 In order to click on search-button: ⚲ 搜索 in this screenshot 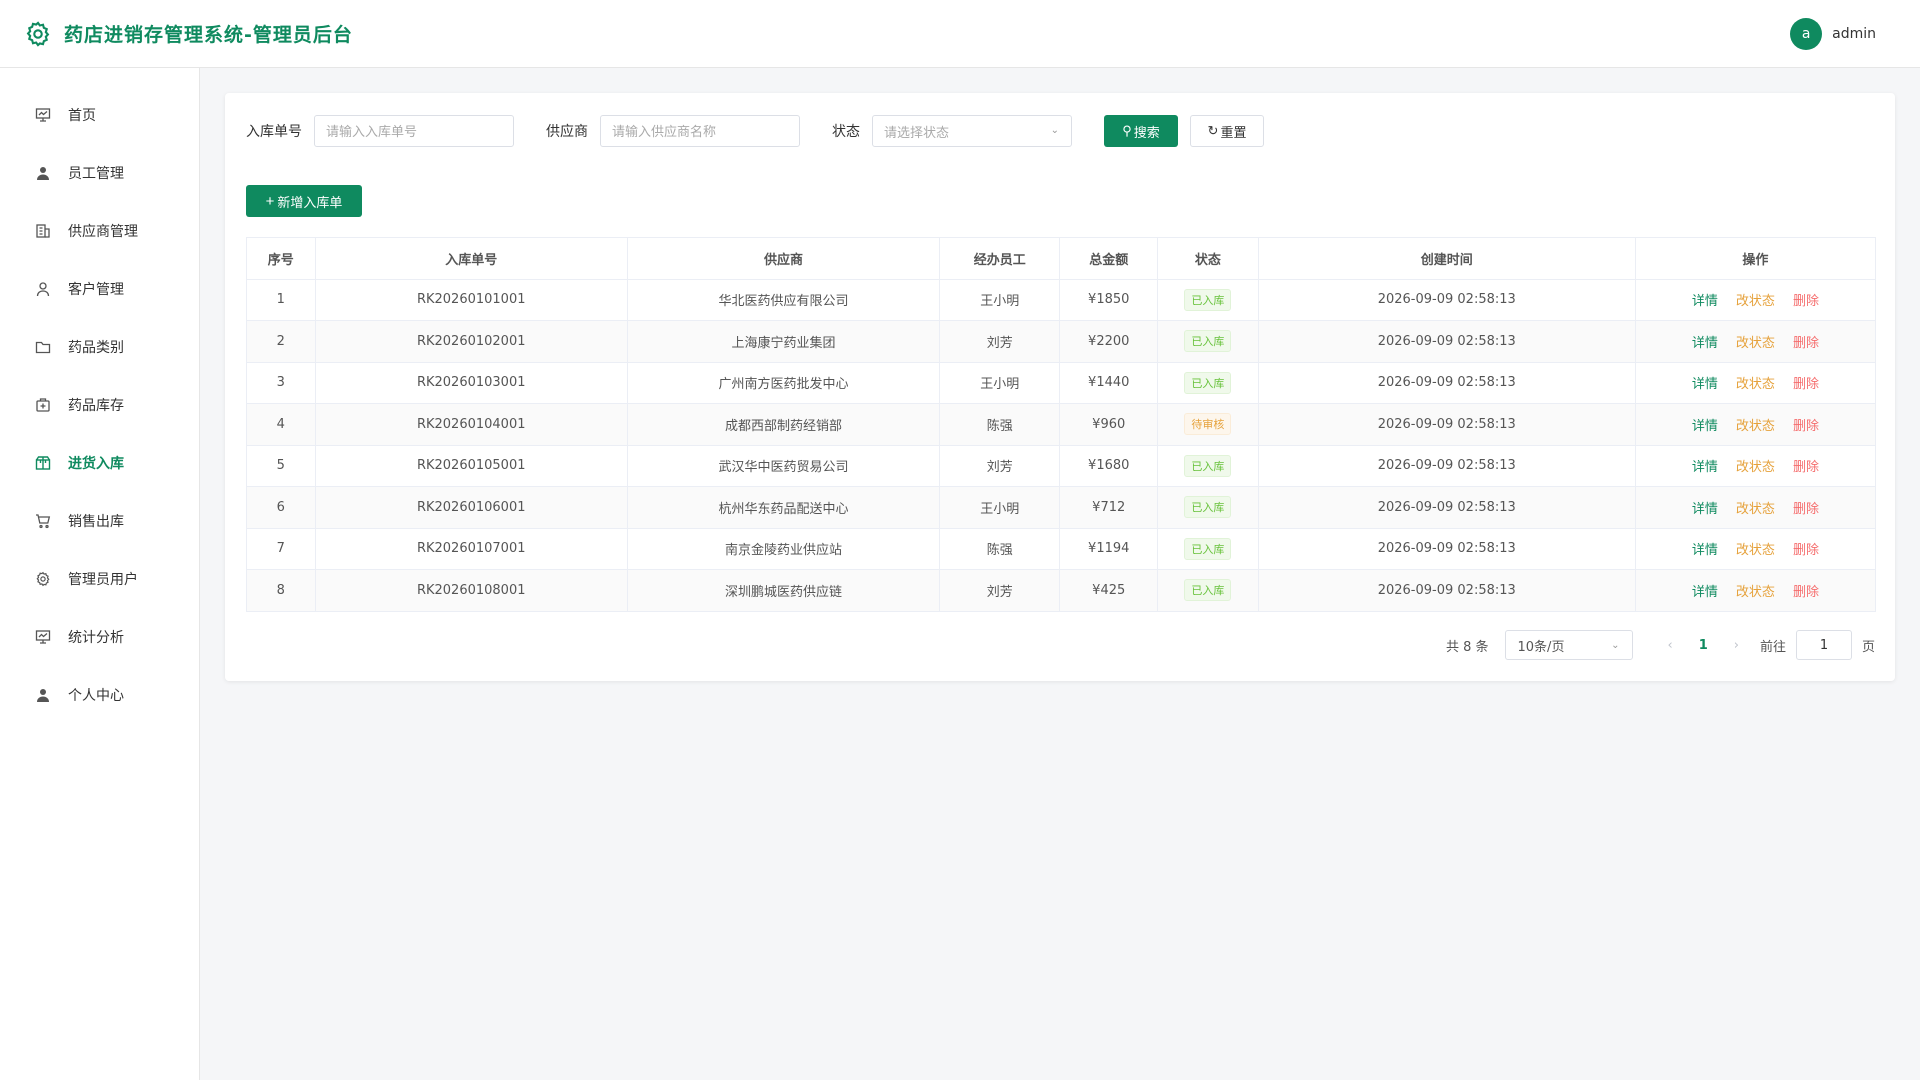, I will do `click(1141, 131)`.